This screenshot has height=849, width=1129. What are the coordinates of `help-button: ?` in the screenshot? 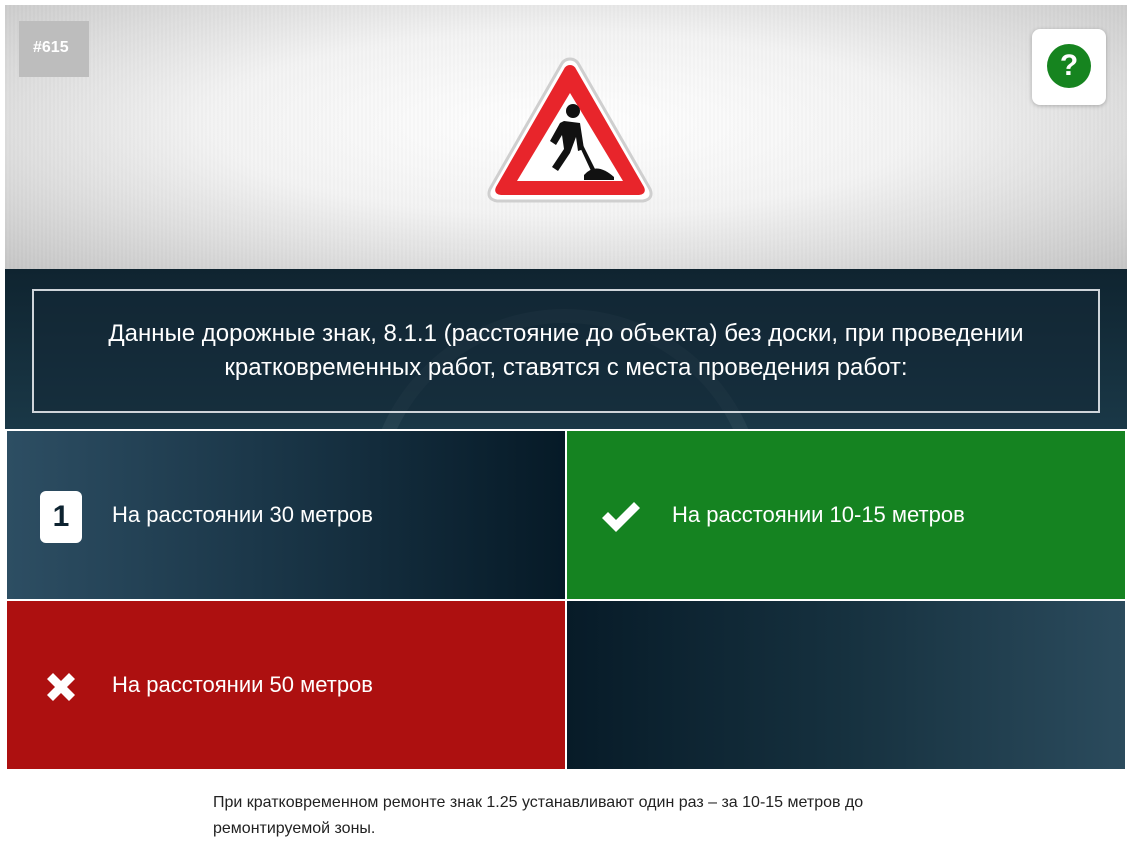 It's located at (1069, 67).